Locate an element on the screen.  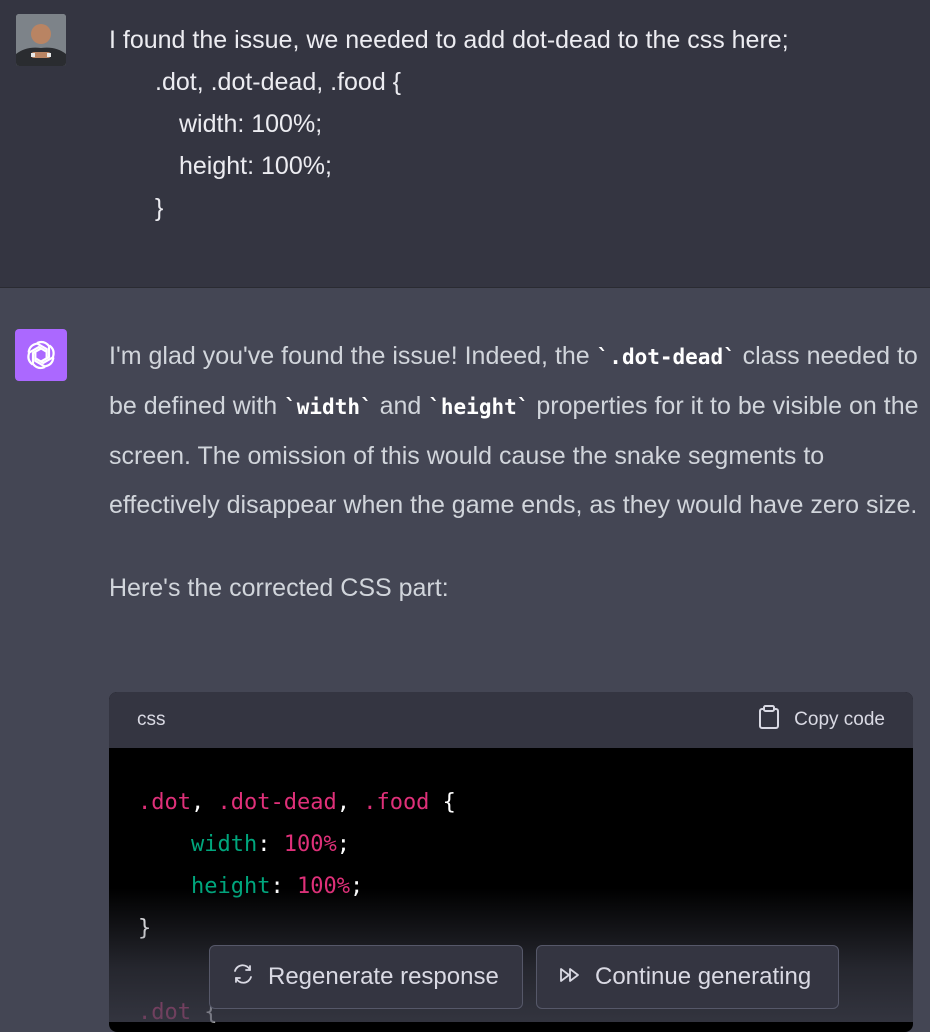
regenerate-label: Regenerate response is located at coordinates (383, 976).